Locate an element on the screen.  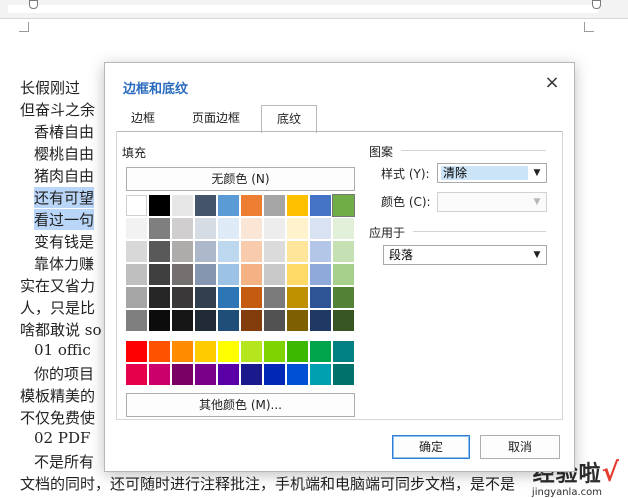
cancel-button: 取消 is located at coordinates (520, 447).